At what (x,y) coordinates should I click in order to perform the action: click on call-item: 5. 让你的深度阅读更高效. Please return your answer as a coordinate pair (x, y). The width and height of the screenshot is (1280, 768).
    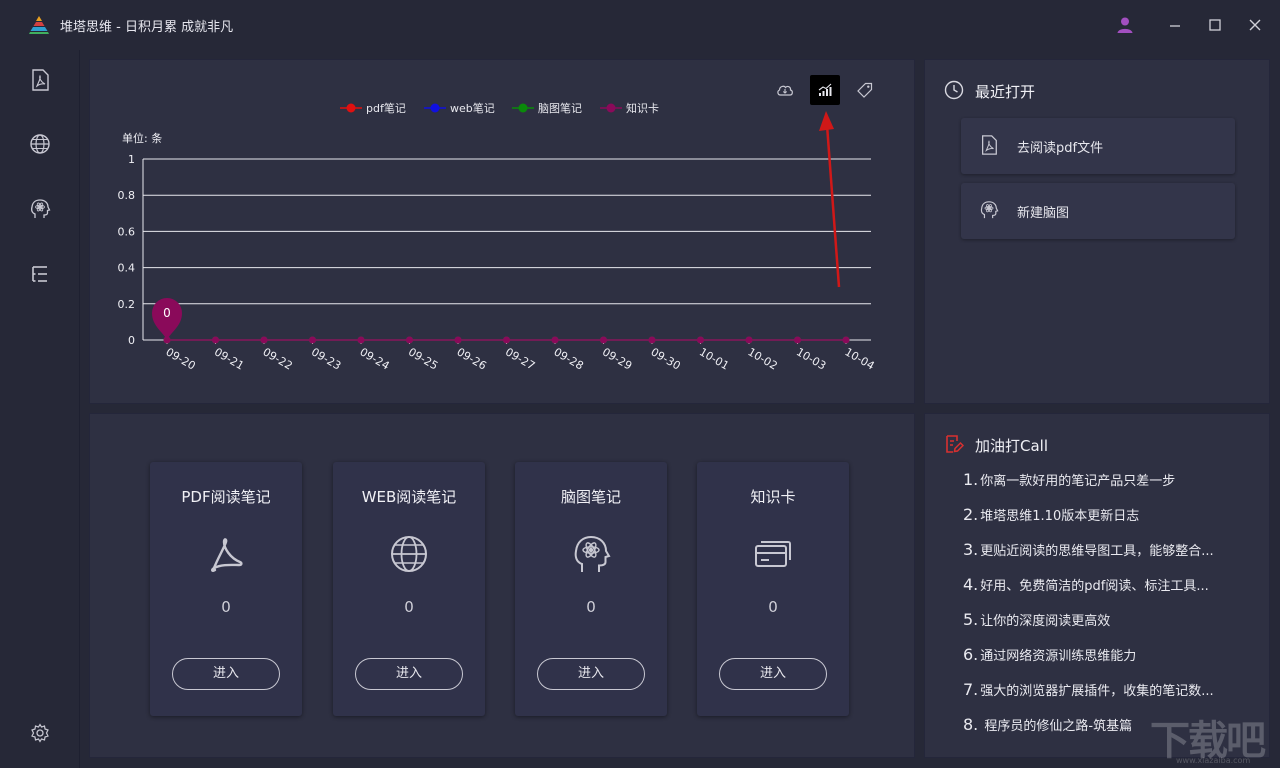
    Looking at the image, I should click on (1108, 627).